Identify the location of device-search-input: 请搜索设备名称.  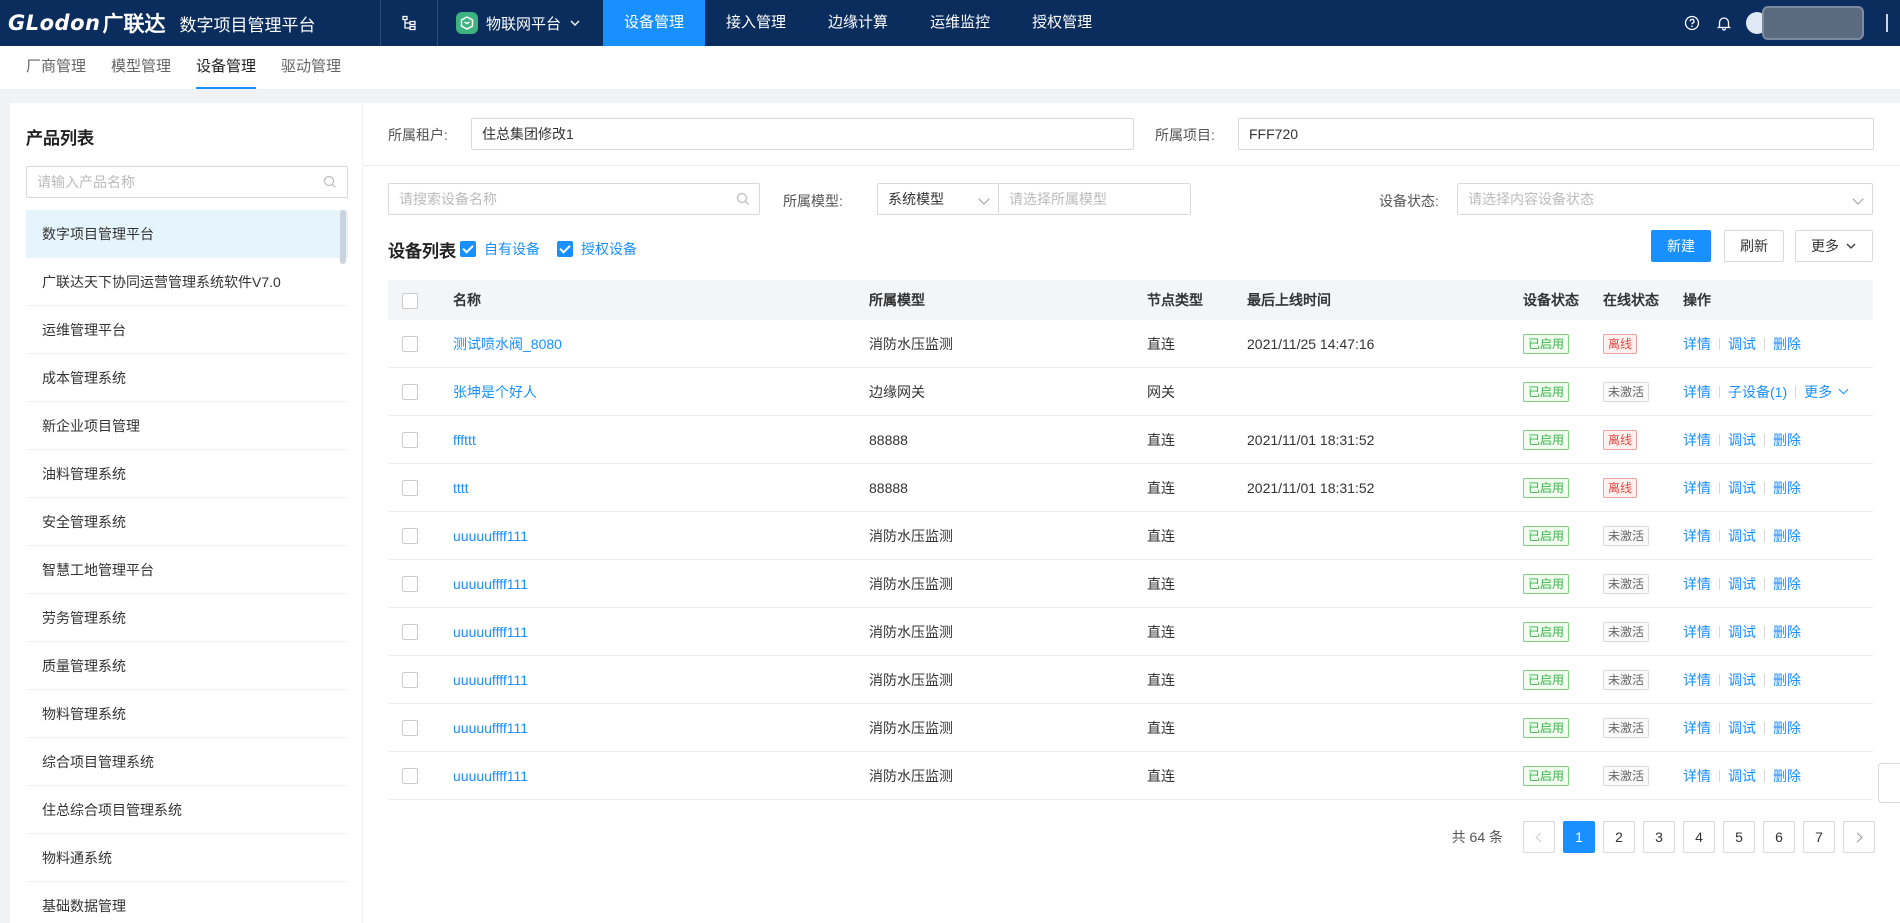
(574, 199).